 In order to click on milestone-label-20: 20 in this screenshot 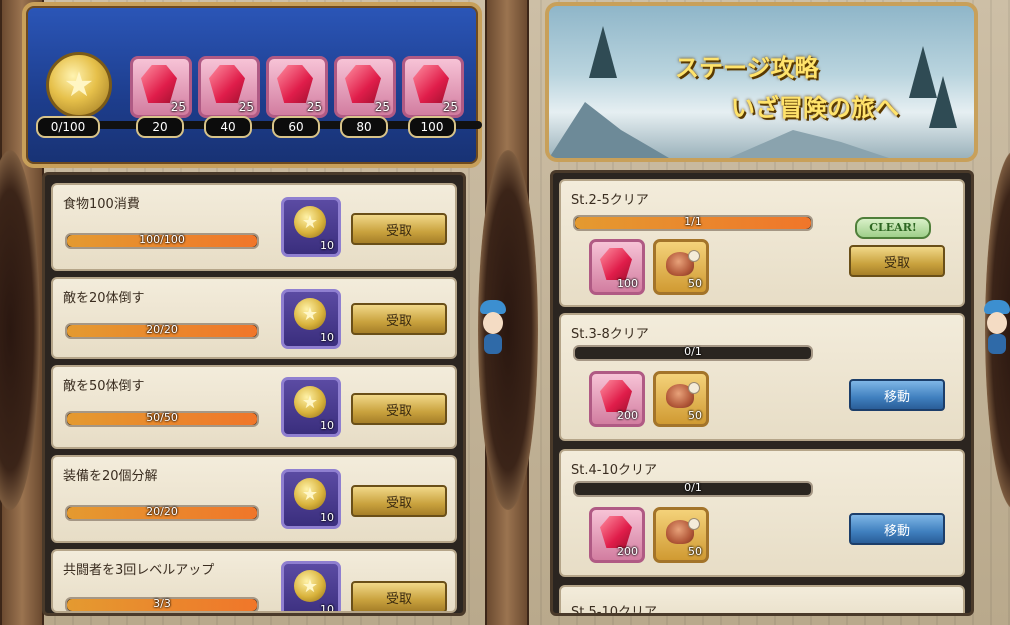, I will do `click(160, 127)`.